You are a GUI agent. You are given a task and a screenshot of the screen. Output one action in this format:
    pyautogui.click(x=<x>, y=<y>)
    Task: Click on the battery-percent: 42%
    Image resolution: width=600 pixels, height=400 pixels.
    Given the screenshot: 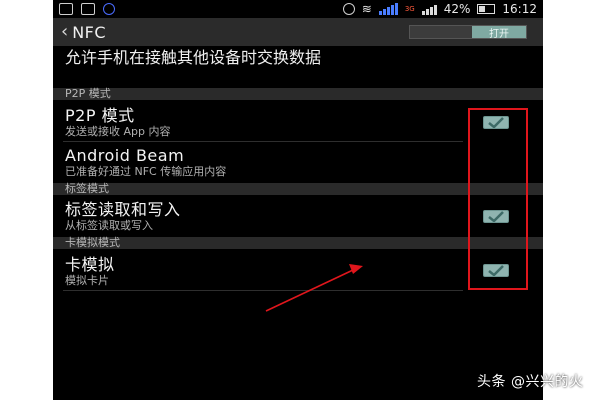 What is the action you would take?
    pyautogui.click(x=457, y=9)
    